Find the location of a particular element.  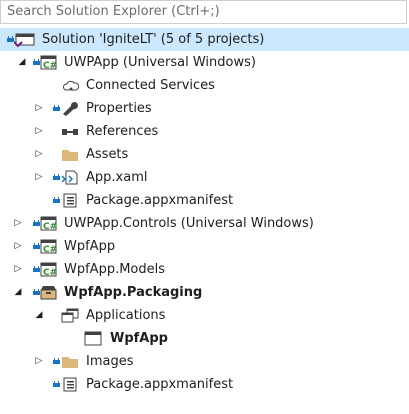

project-label: UWPApp.Controls (Universal Windows) is located at coordinates (189, 223).